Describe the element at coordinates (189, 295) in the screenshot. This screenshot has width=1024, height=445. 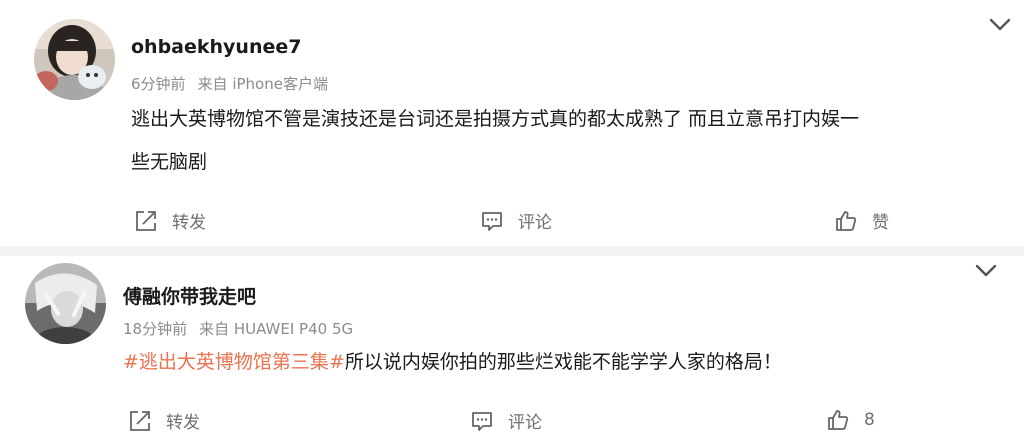
I see `username: 傅融你带我走吧` at that location.